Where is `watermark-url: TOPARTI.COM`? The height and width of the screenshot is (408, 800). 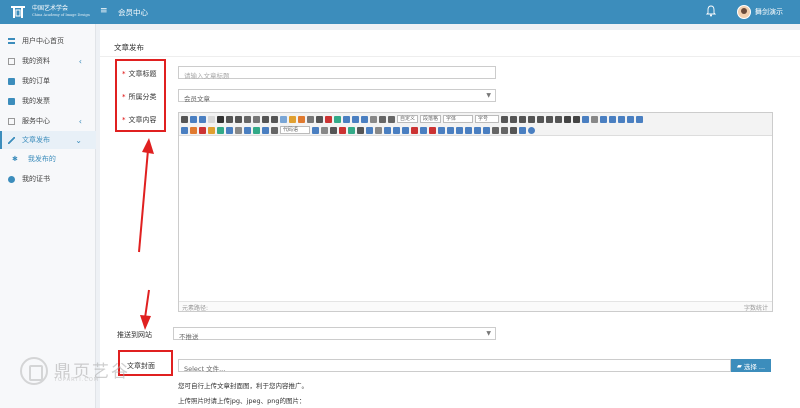 watermark-url: TOPARTI.COM is located at coordinates (77, 380).